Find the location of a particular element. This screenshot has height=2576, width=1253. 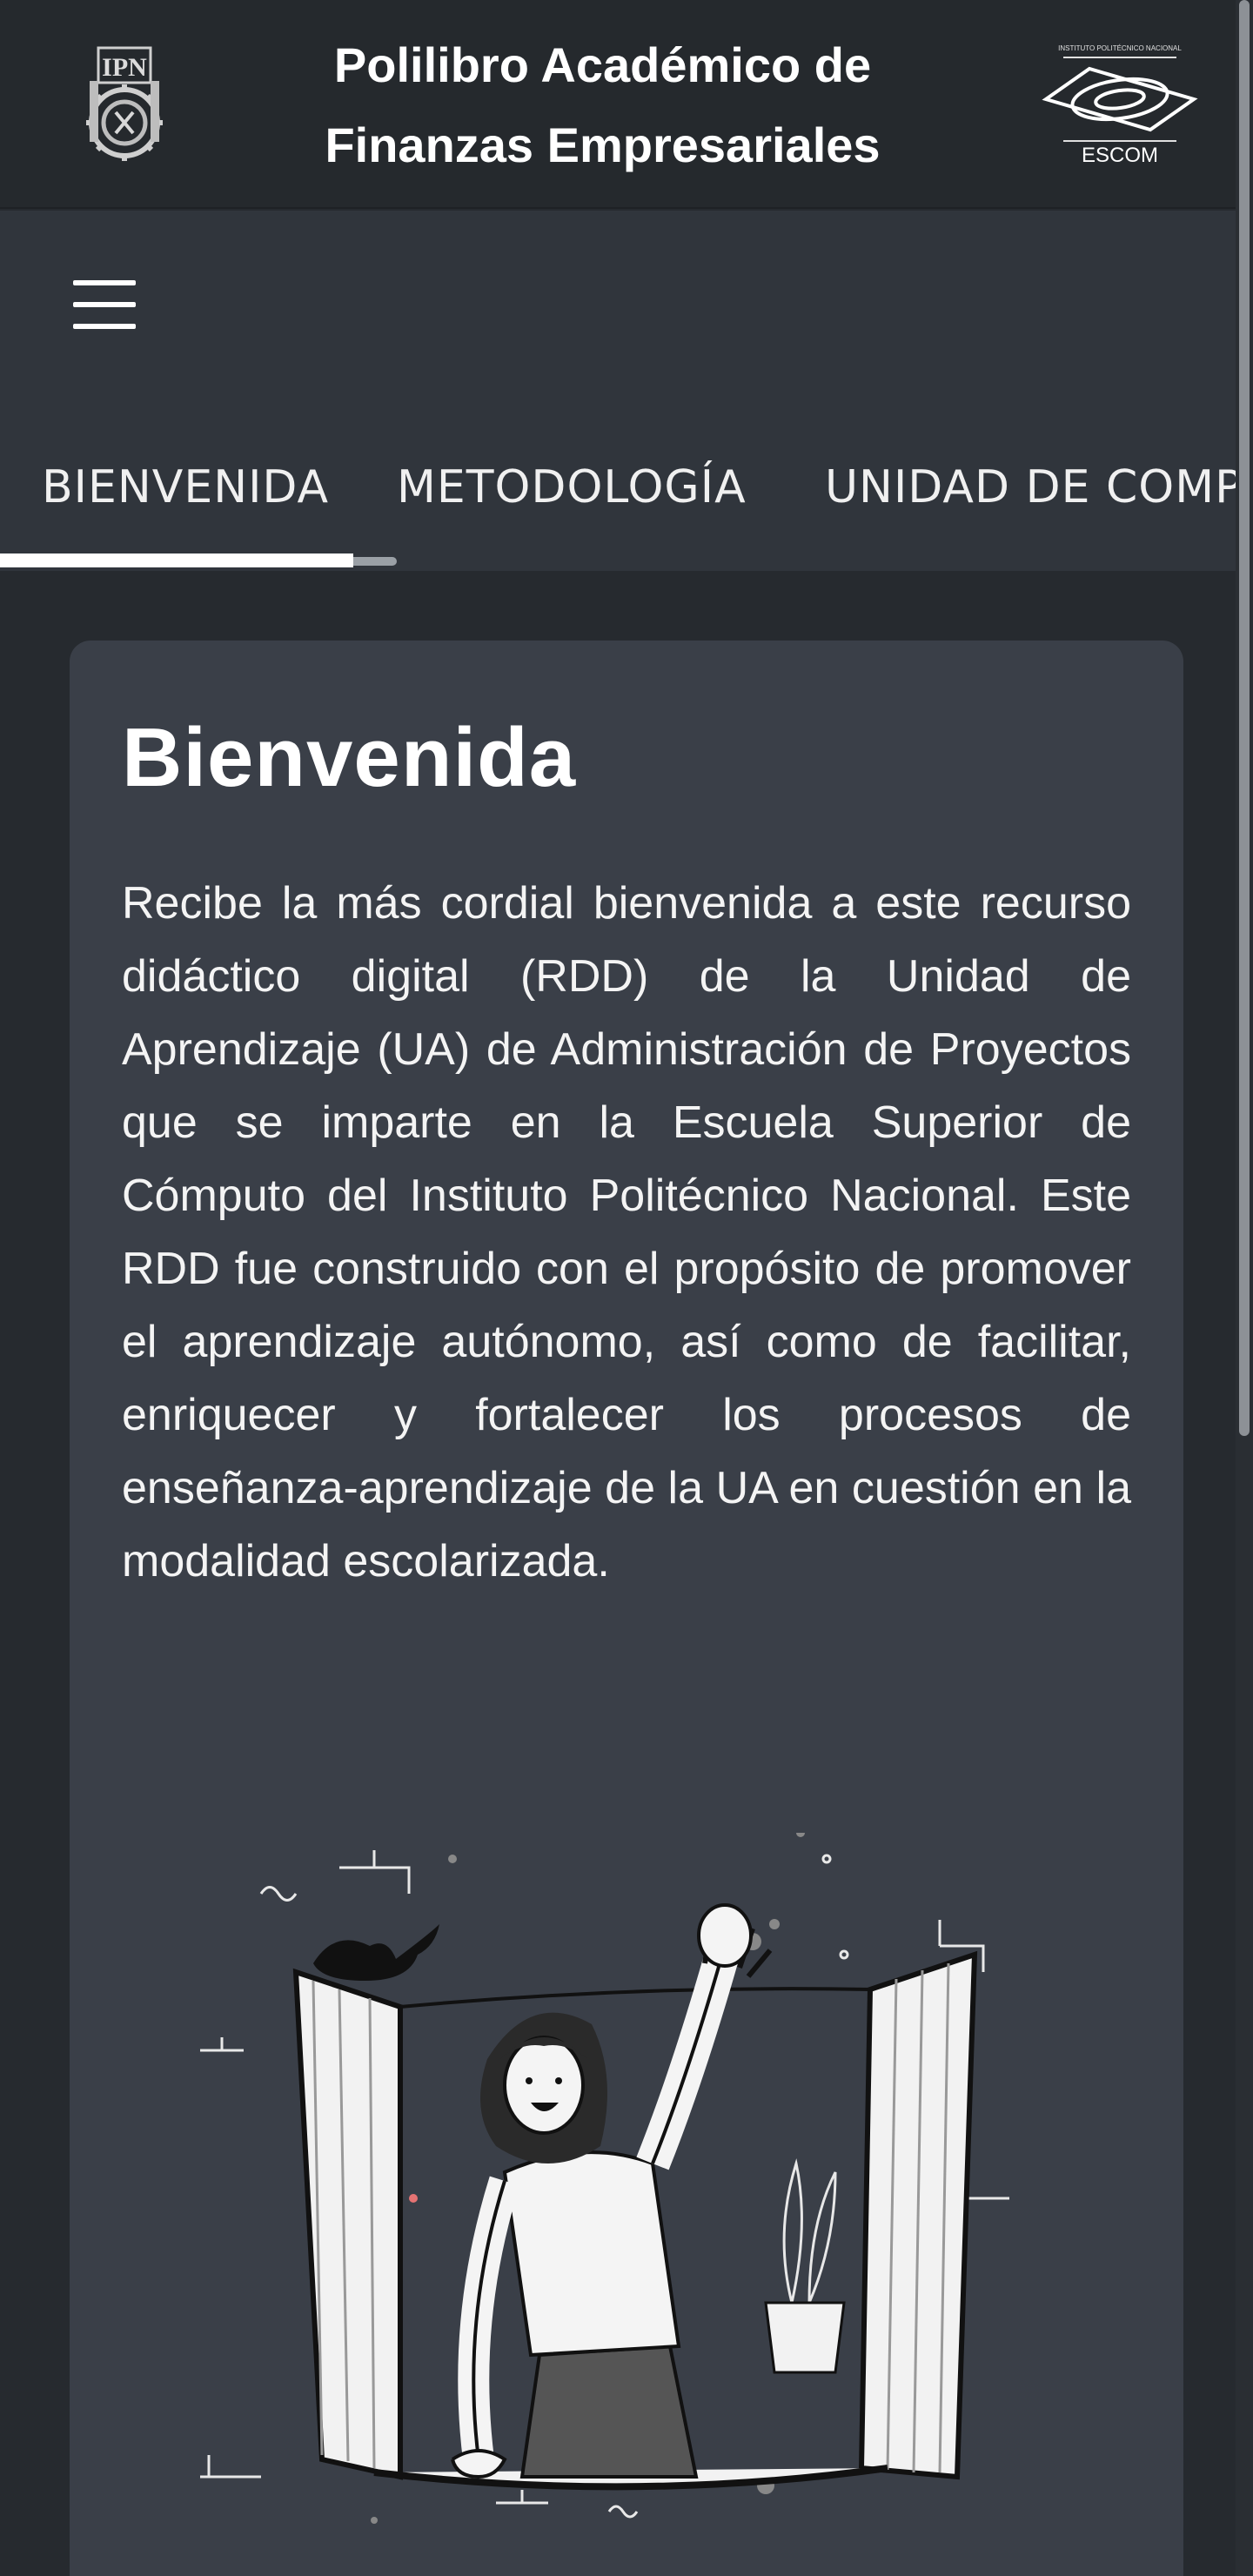

svg-text: ESCOM is located at coordinates (1120, 155).